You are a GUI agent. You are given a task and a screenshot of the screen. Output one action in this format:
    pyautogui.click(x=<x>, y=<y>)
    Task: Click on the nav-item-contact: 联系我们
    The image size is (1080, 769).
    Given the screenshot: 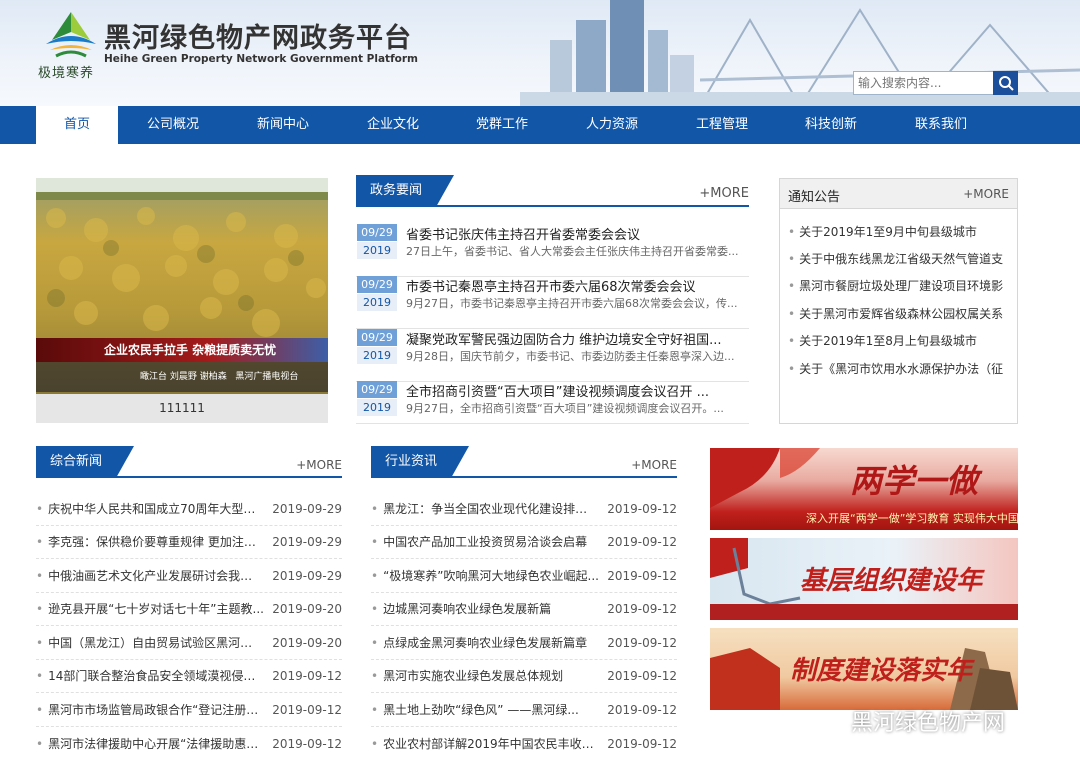 What is the action you would take?
    pyautogui.click(x=941, y=125)
    